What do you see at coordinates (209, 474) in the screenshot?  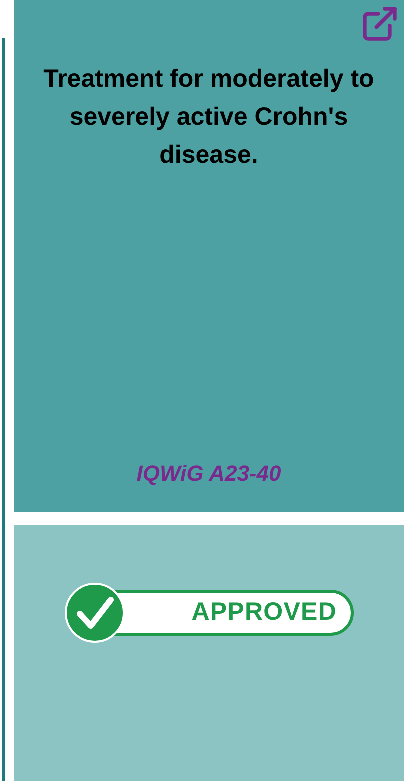 I see `reference-code: IQWiG A23-40` at bounding box center [209, 474].